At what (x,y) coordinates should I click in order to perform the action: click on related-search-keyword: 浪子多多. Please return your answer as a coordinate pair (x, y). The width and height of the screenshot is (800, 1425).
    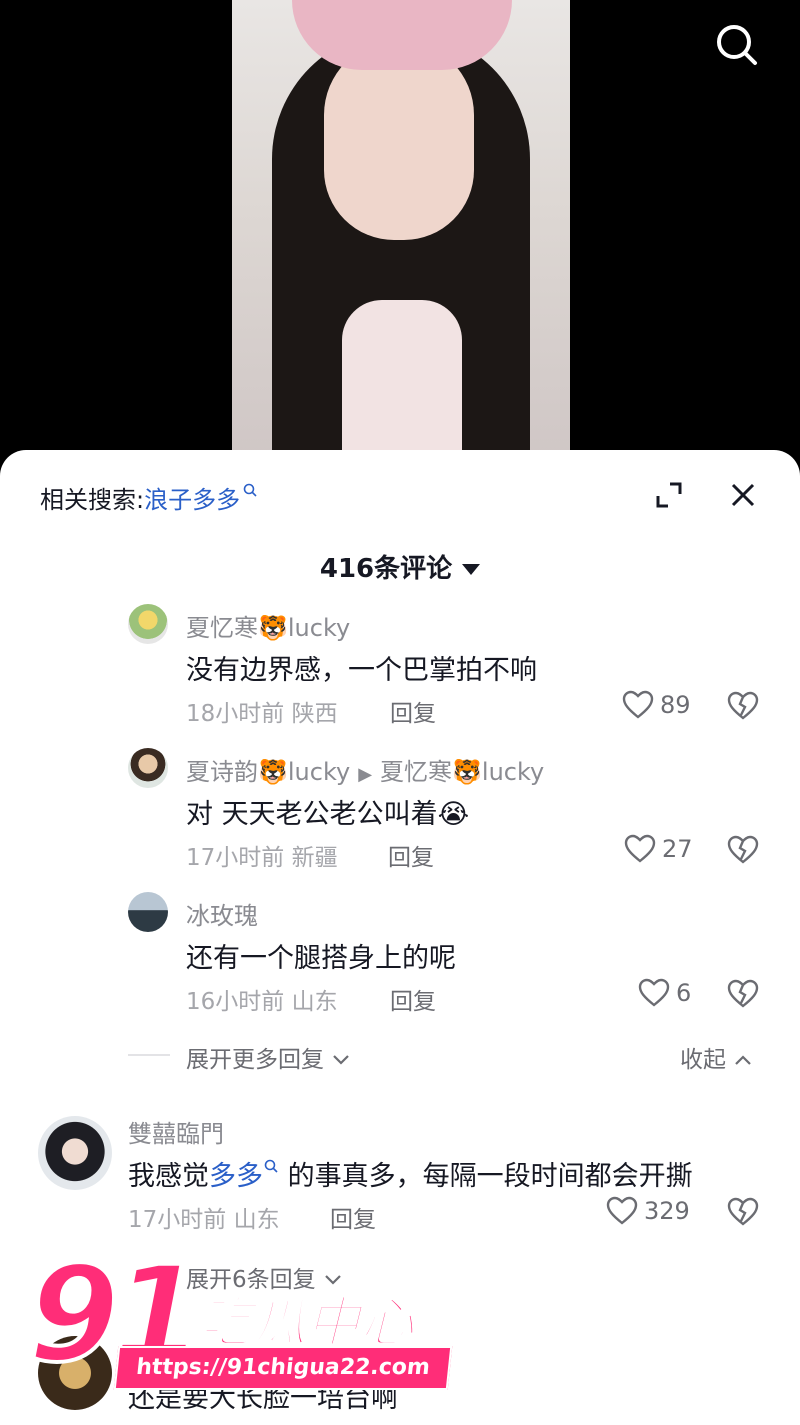
    Looking at the image, I should click on (192, 500).